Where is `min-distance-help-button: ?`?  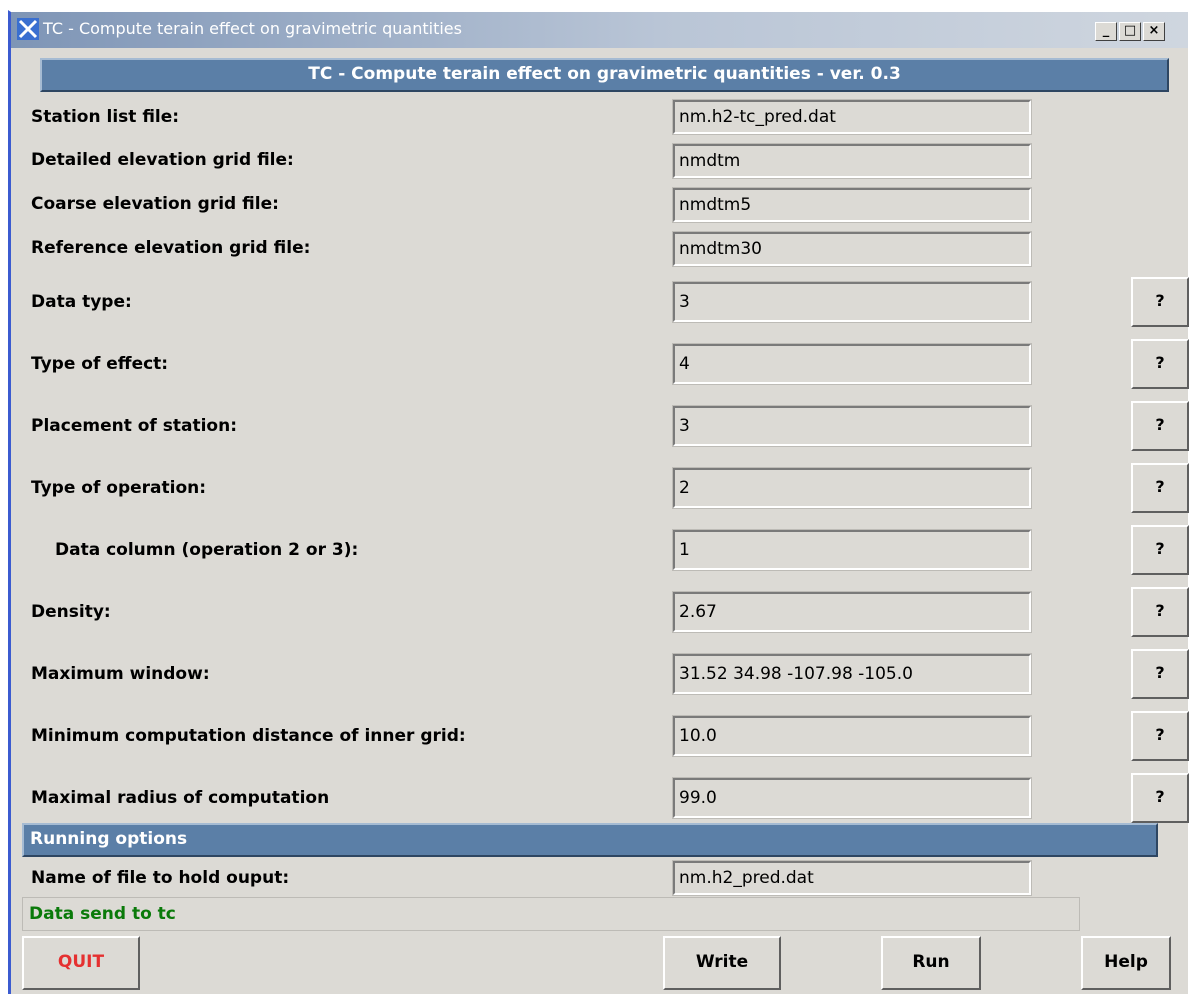
min-distance-help-button: ? is located at coordinates (1160, 736).